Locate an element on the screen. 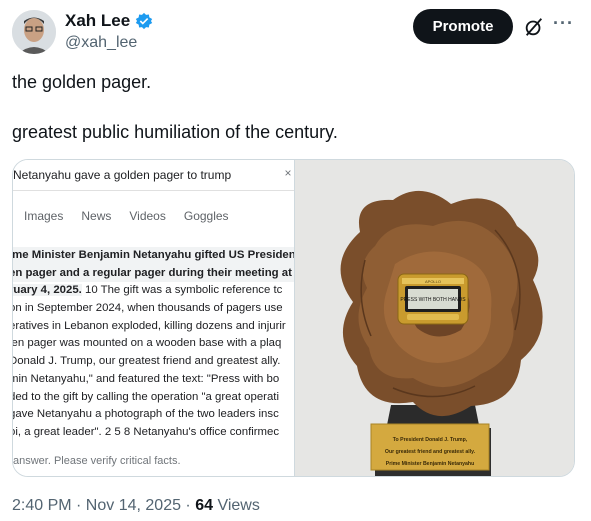 Image resolution: width=591 pixels, height=521 pixels. author-name-row: Xah Lee is located at coordinates (109, 21).